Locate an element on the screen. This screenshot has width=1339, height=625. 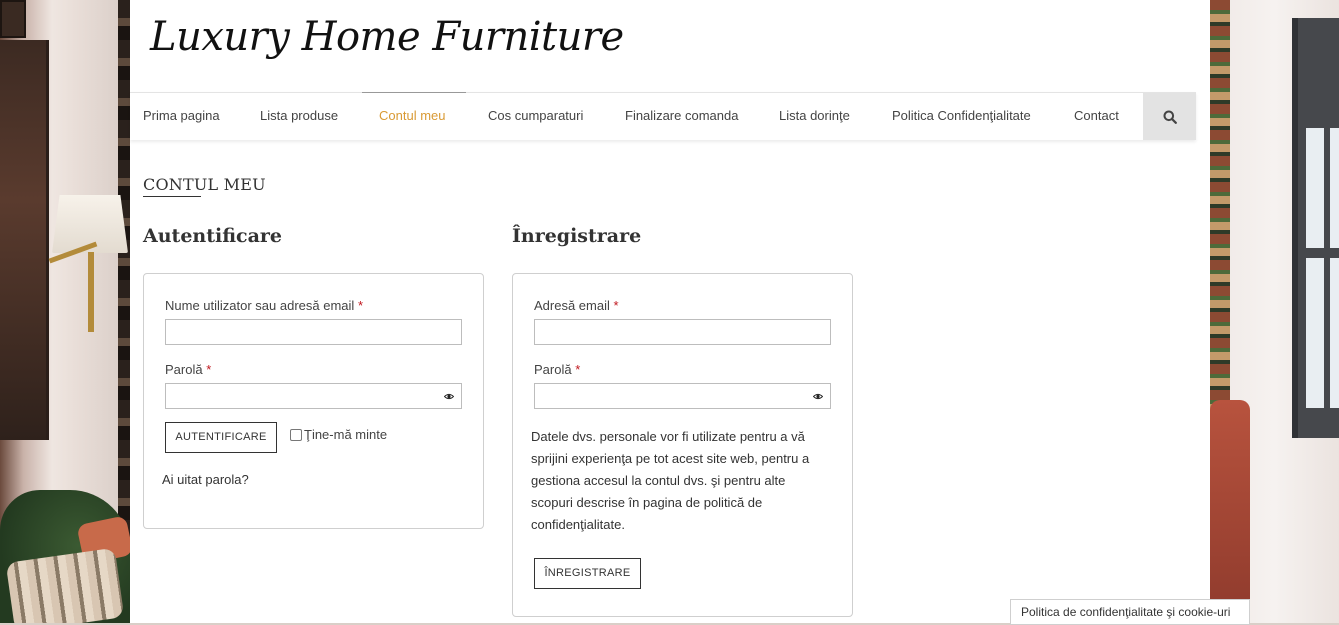
register-password-label-text: Parolă is located at coordinates (553, 369).